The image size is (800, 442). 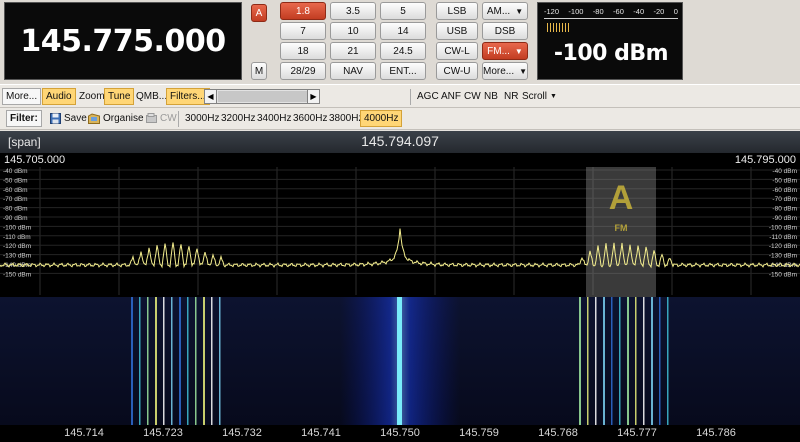 What do you see at coordinates (259, 13) in the screenshot?
I see `vfo-a-button: A` at bounding box center [259, 13].